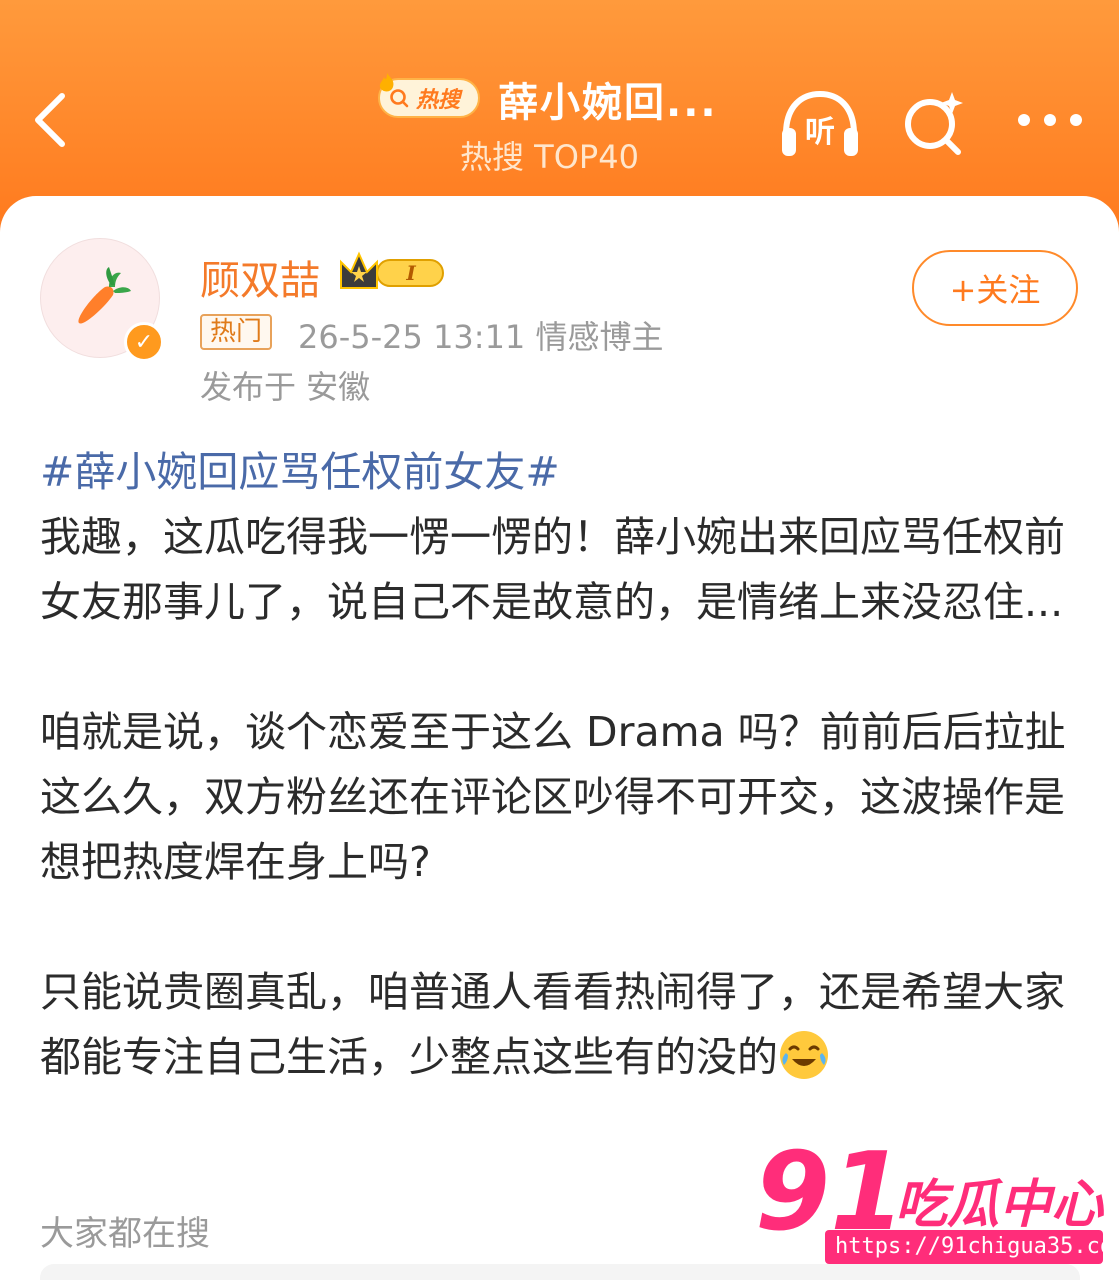  I want to click on listen-button: 听, so click(820, 124).